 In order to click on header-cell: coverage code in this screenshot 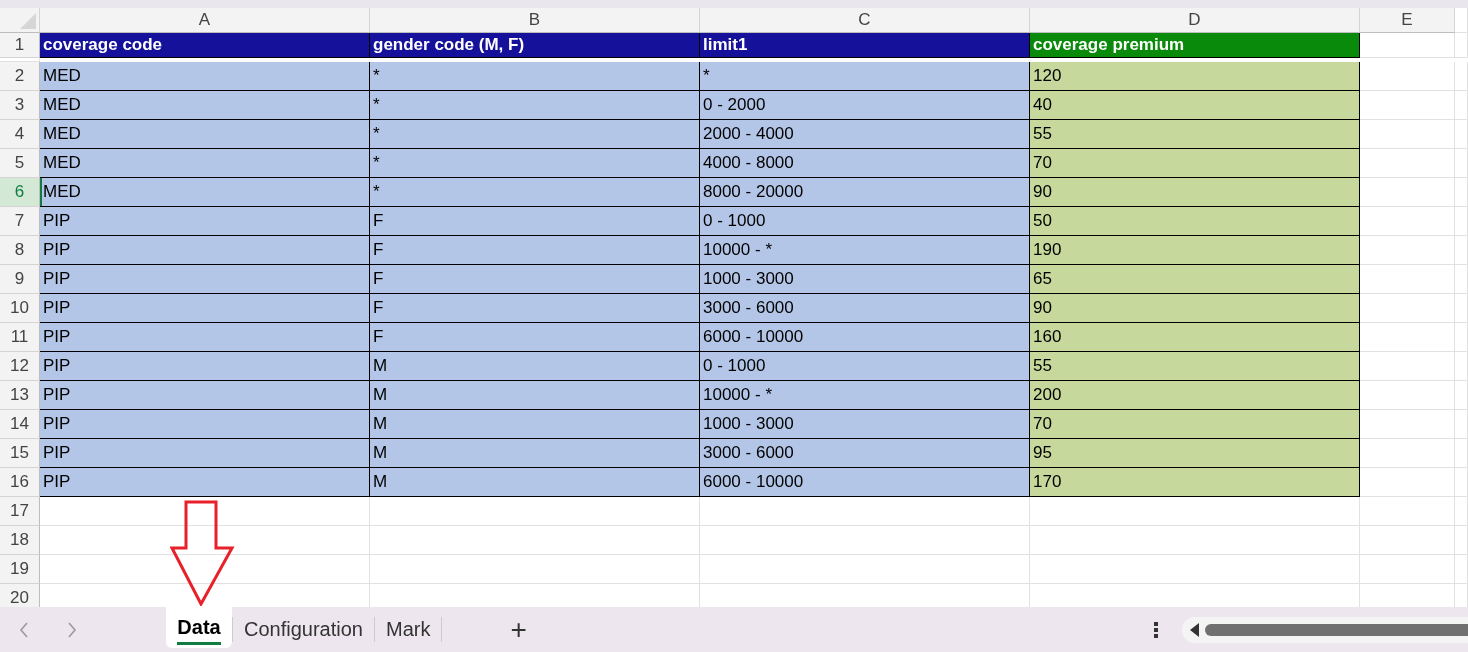, I will do `click(205, 45)`.